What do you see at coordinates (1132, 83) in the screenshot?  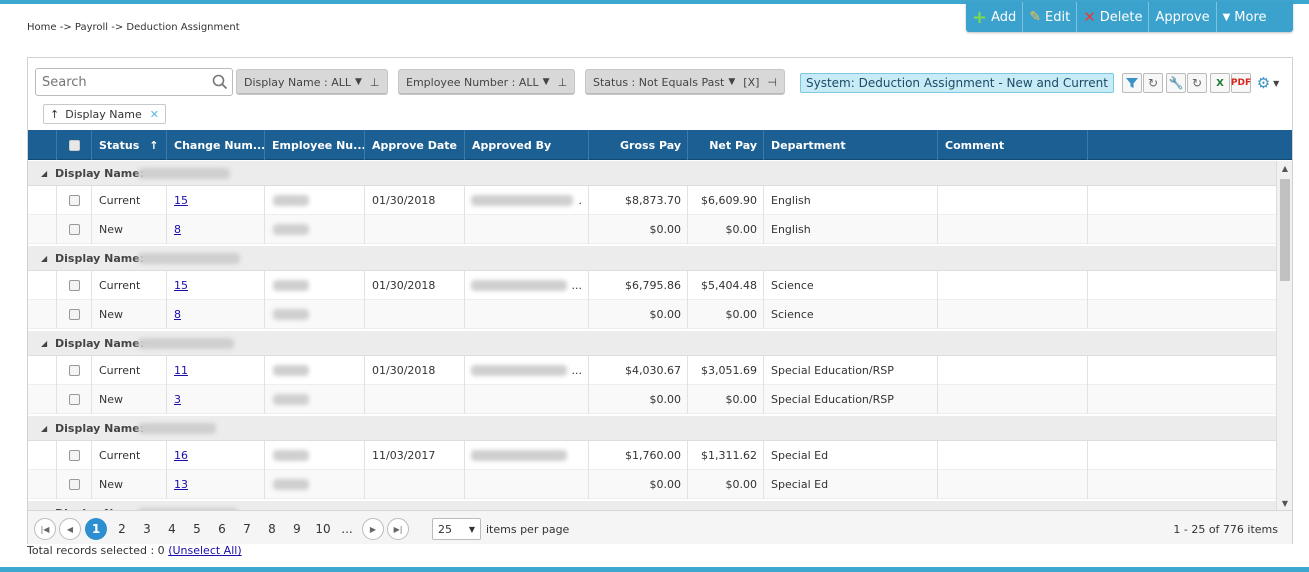 I see `filter-icon` at bounding box center [1132, 83].